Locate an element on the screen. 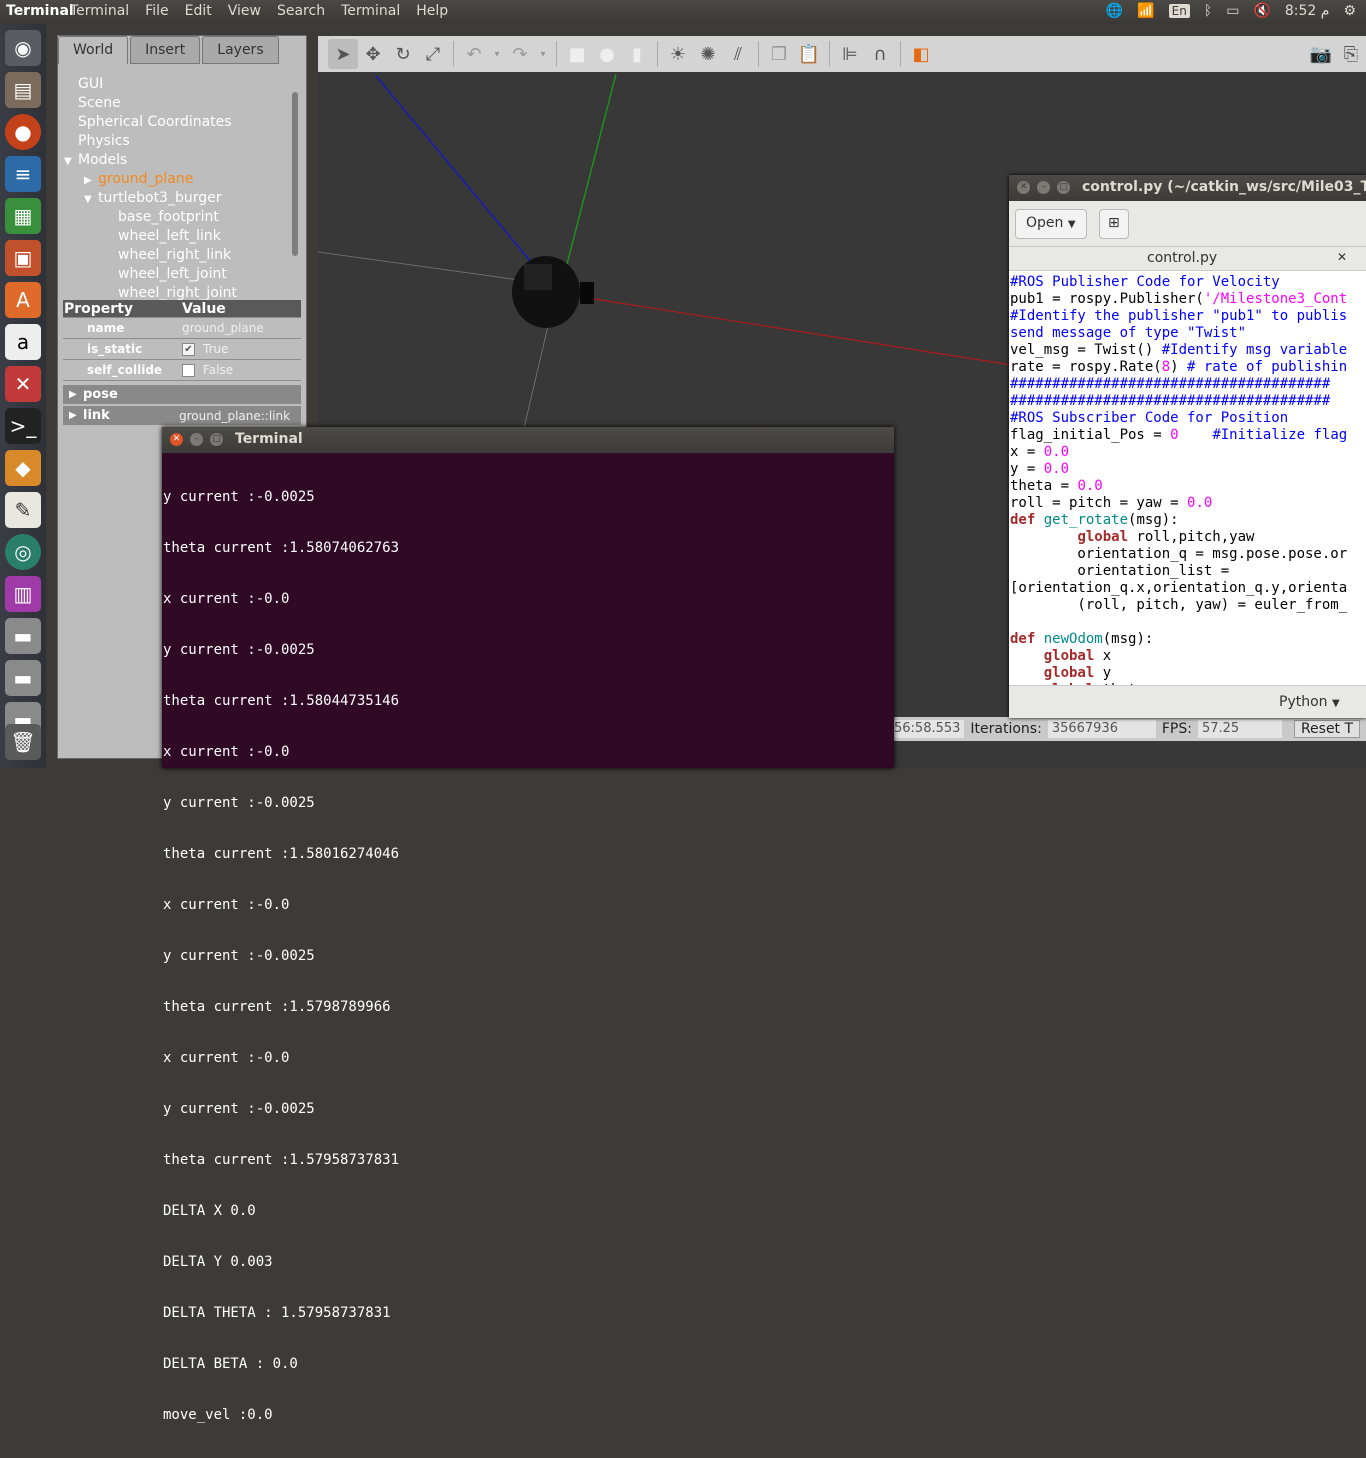 The width and height of the screenshot is (1366, 1458). redo-dropdown-icon: ▾ is located at coordinates (543, 54).